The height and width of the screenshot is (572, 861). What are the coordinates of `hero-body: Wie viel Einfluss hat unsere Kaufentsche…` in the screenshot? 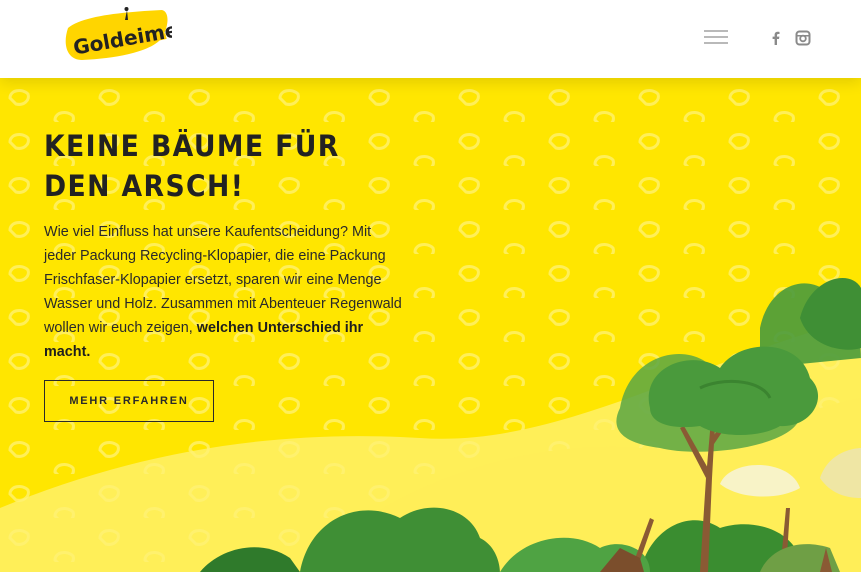 It's located at (224, 292).